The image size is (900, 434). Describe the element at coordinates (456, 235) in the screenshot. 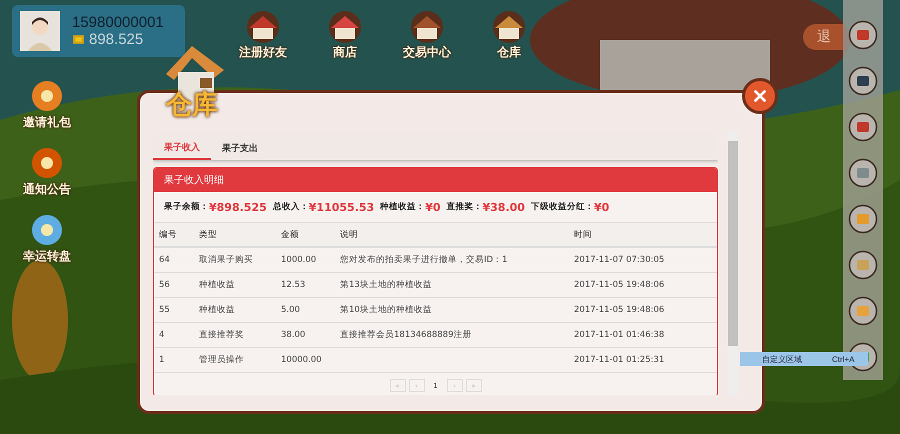

I see `column-header: 说明` at that location.